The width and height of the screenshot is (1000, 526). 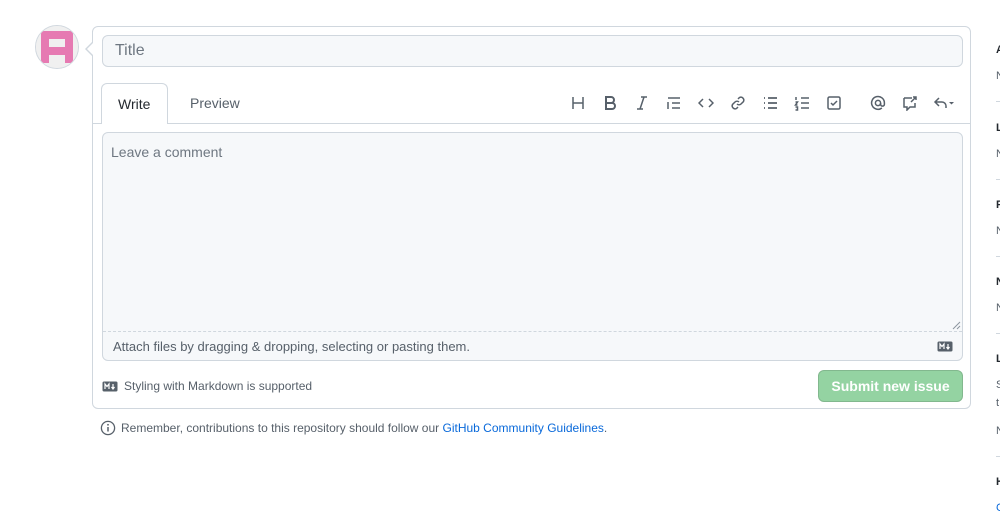 I want to click on mention-icon, so click(x=878, y=103).